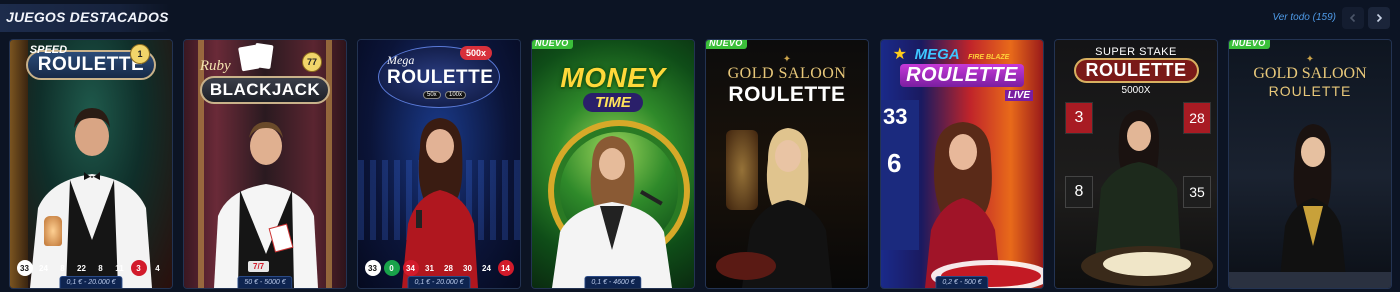 The width and height of the screenshot is (1400, 292). Describe the element at coordinates (157, 268) in the screenshot. I see `result-number: 4` at that location.